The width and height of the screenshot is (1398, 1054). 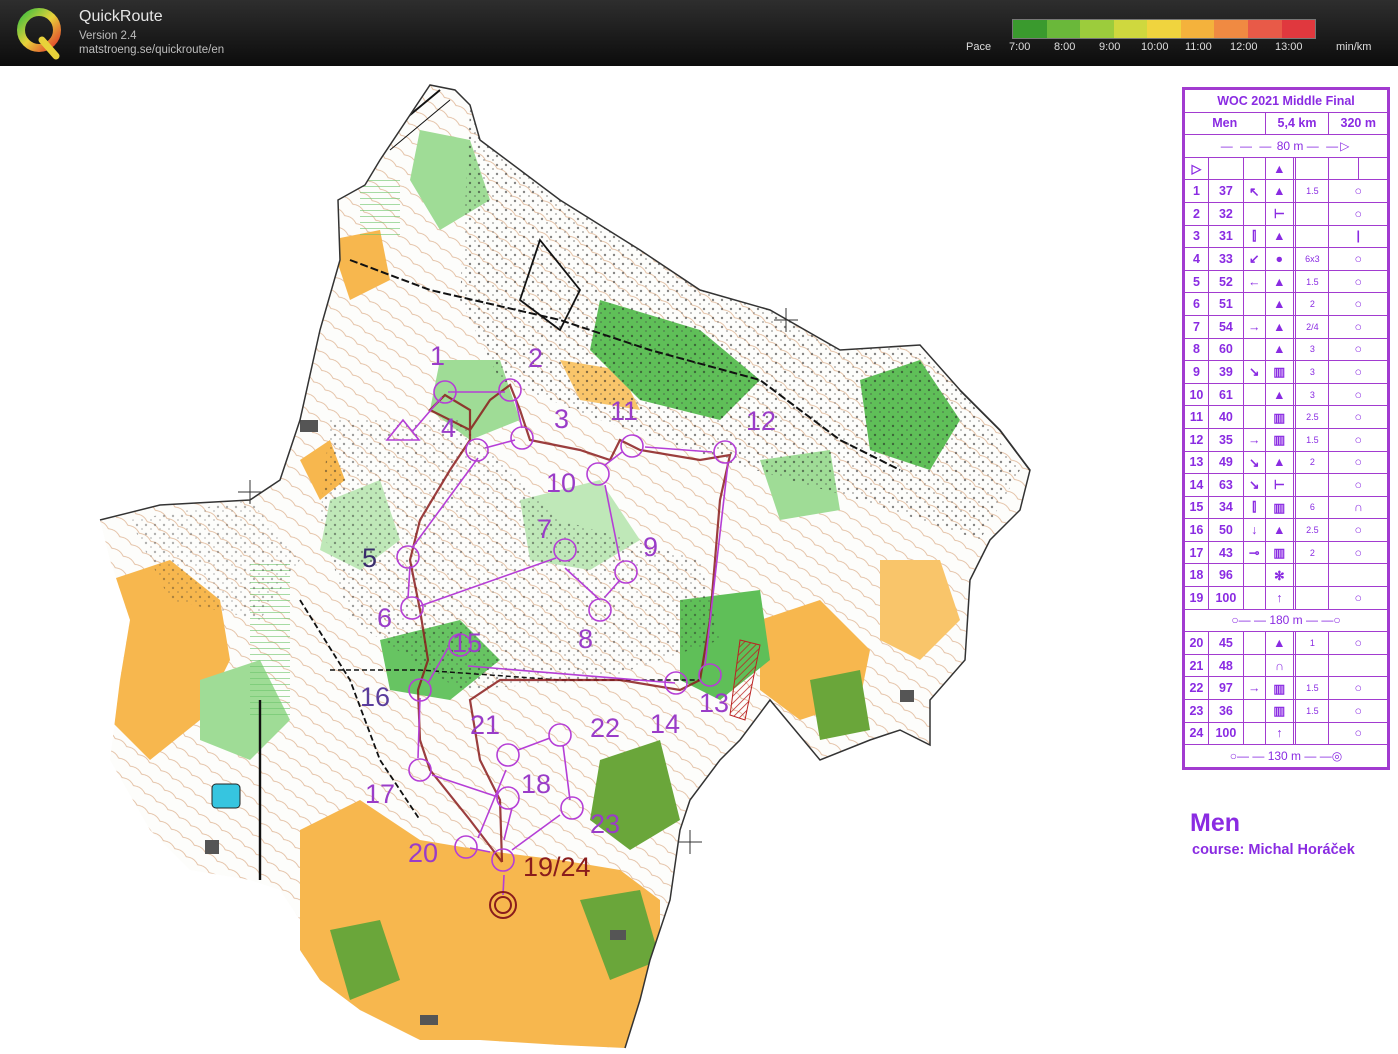 I want to click on control-sequence: 5, so click(x=1196, y=281).